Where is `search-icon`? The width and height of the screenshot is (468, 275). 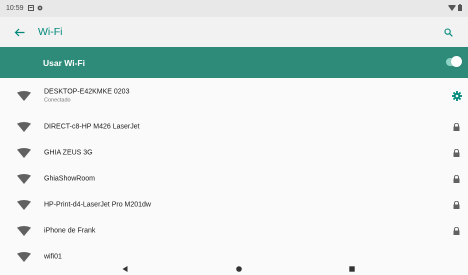
search-icon is located at coordinates (448, 32).